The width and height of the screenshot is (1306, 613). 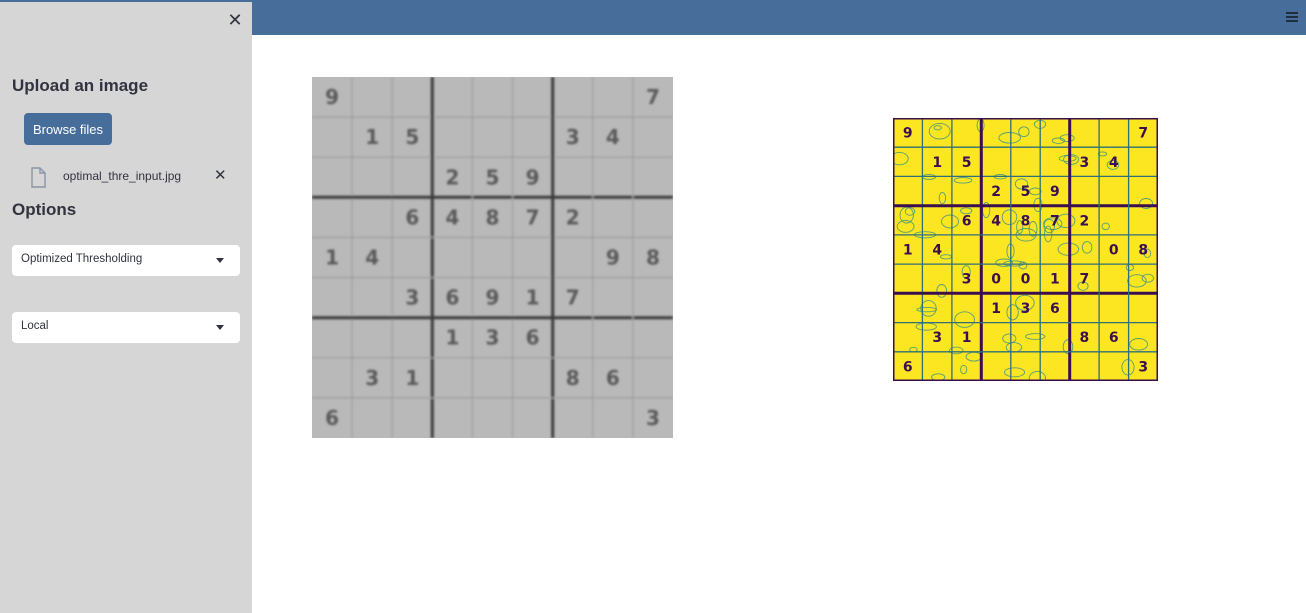 I want to click on output-threshold-image: 9 71 5 3 42 5 96 4 8 7 21 4 0 83 0 0 1 71 3 63 1 8 66 3, so click(x=1025, y=249).